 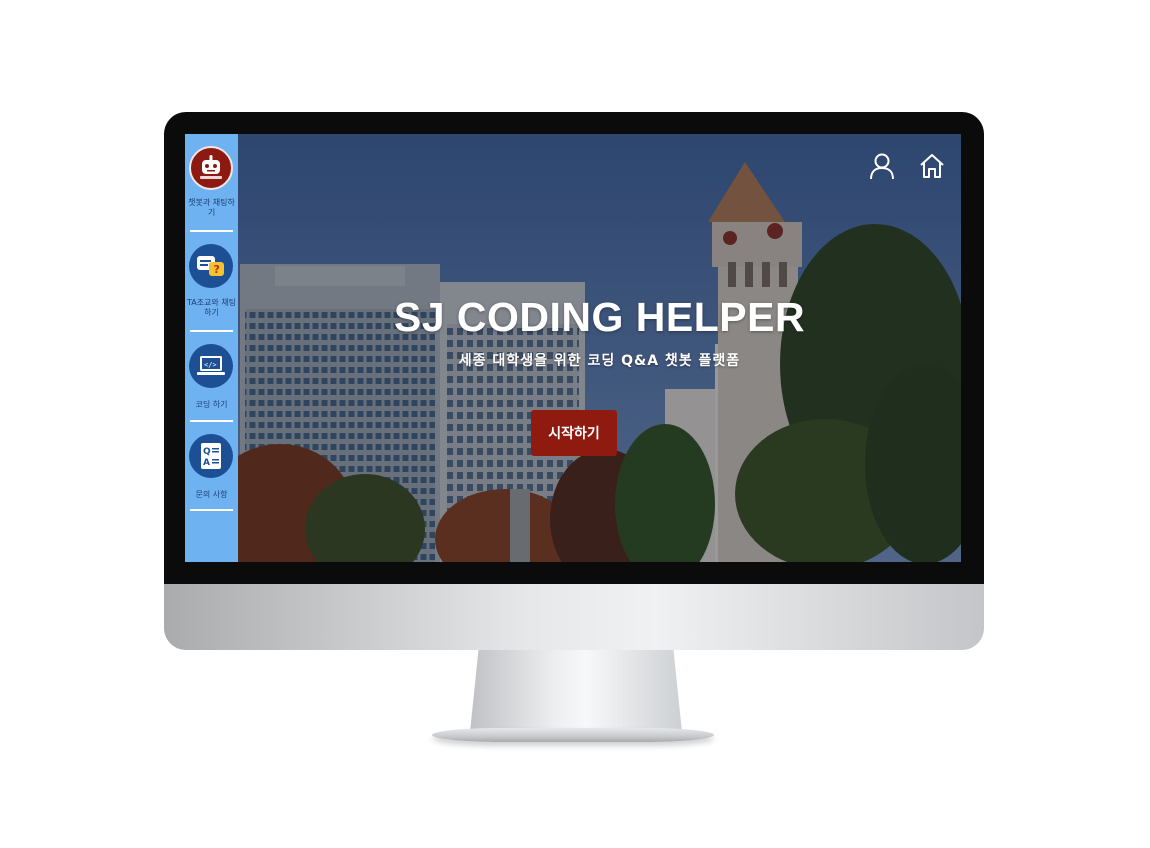 I want to click on robot-mascot-logo, so click(x=211, y=168).